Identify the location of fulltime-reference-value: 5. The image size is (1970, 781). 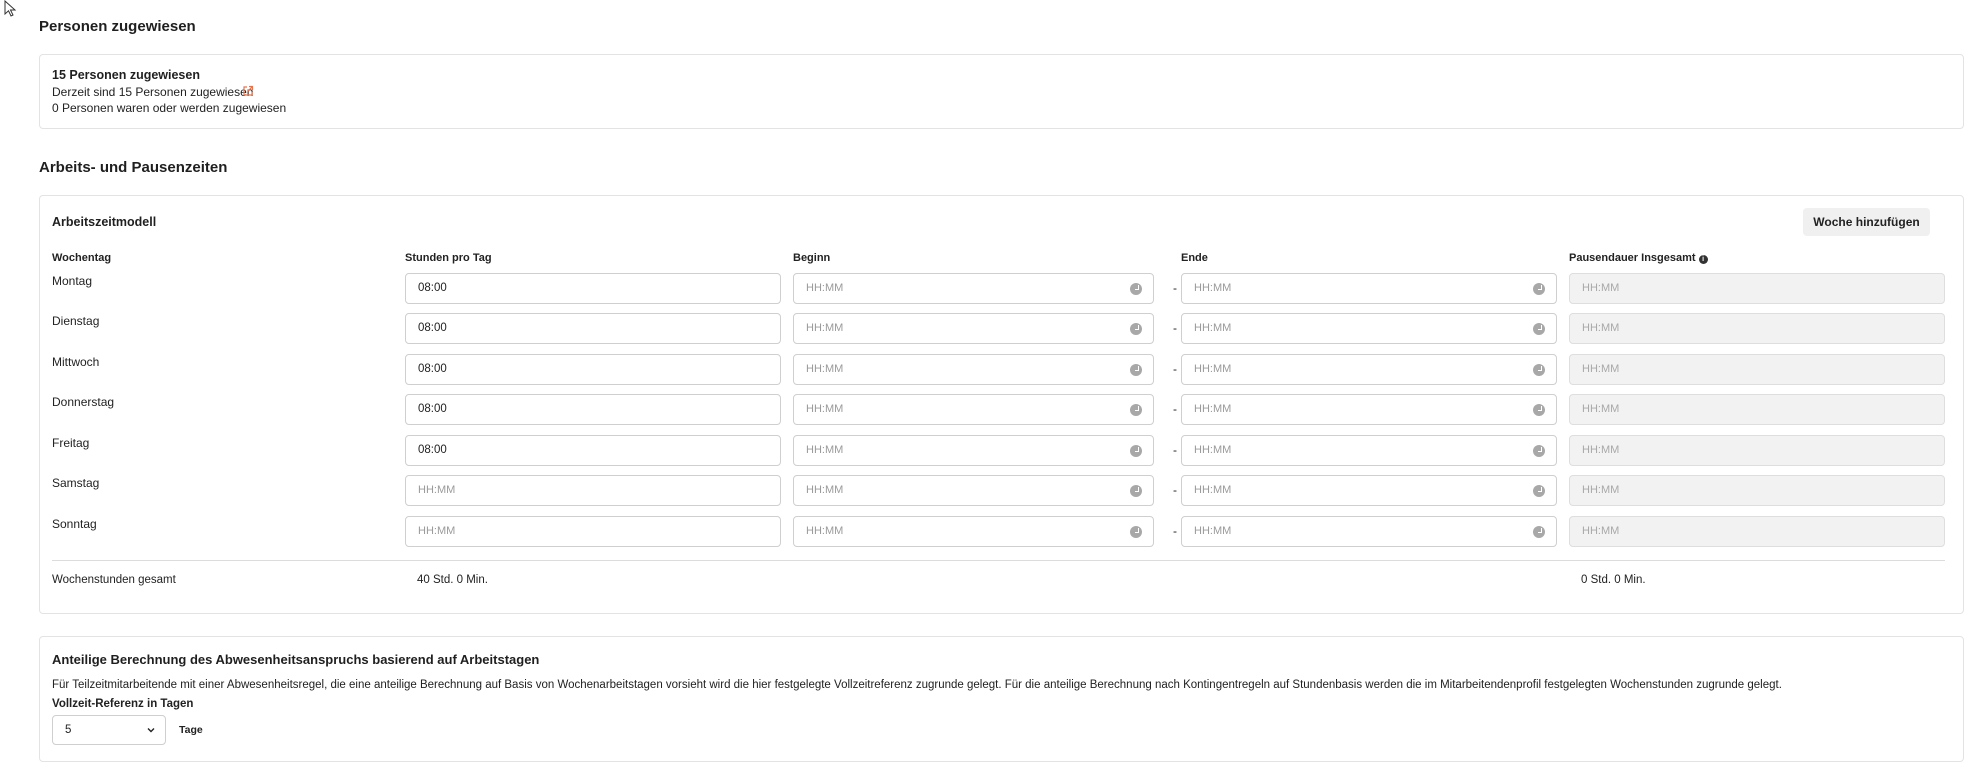
(68, 730).